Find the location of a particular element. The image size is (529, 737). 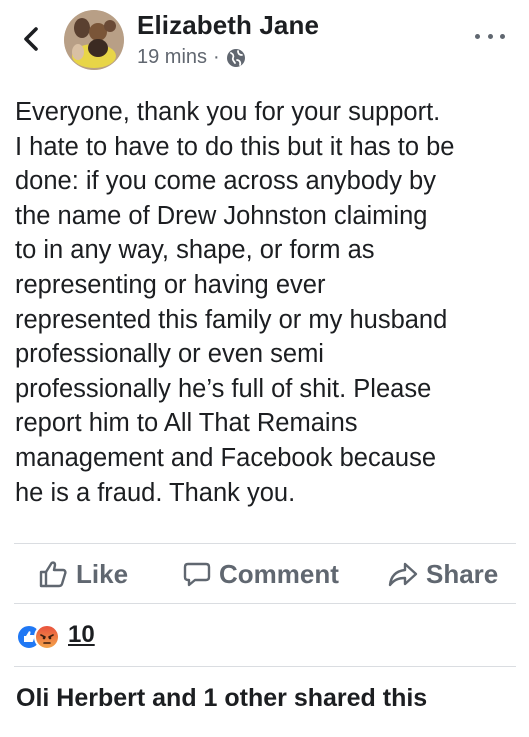

chevron-left-icon is located at coordinates (31, 39).